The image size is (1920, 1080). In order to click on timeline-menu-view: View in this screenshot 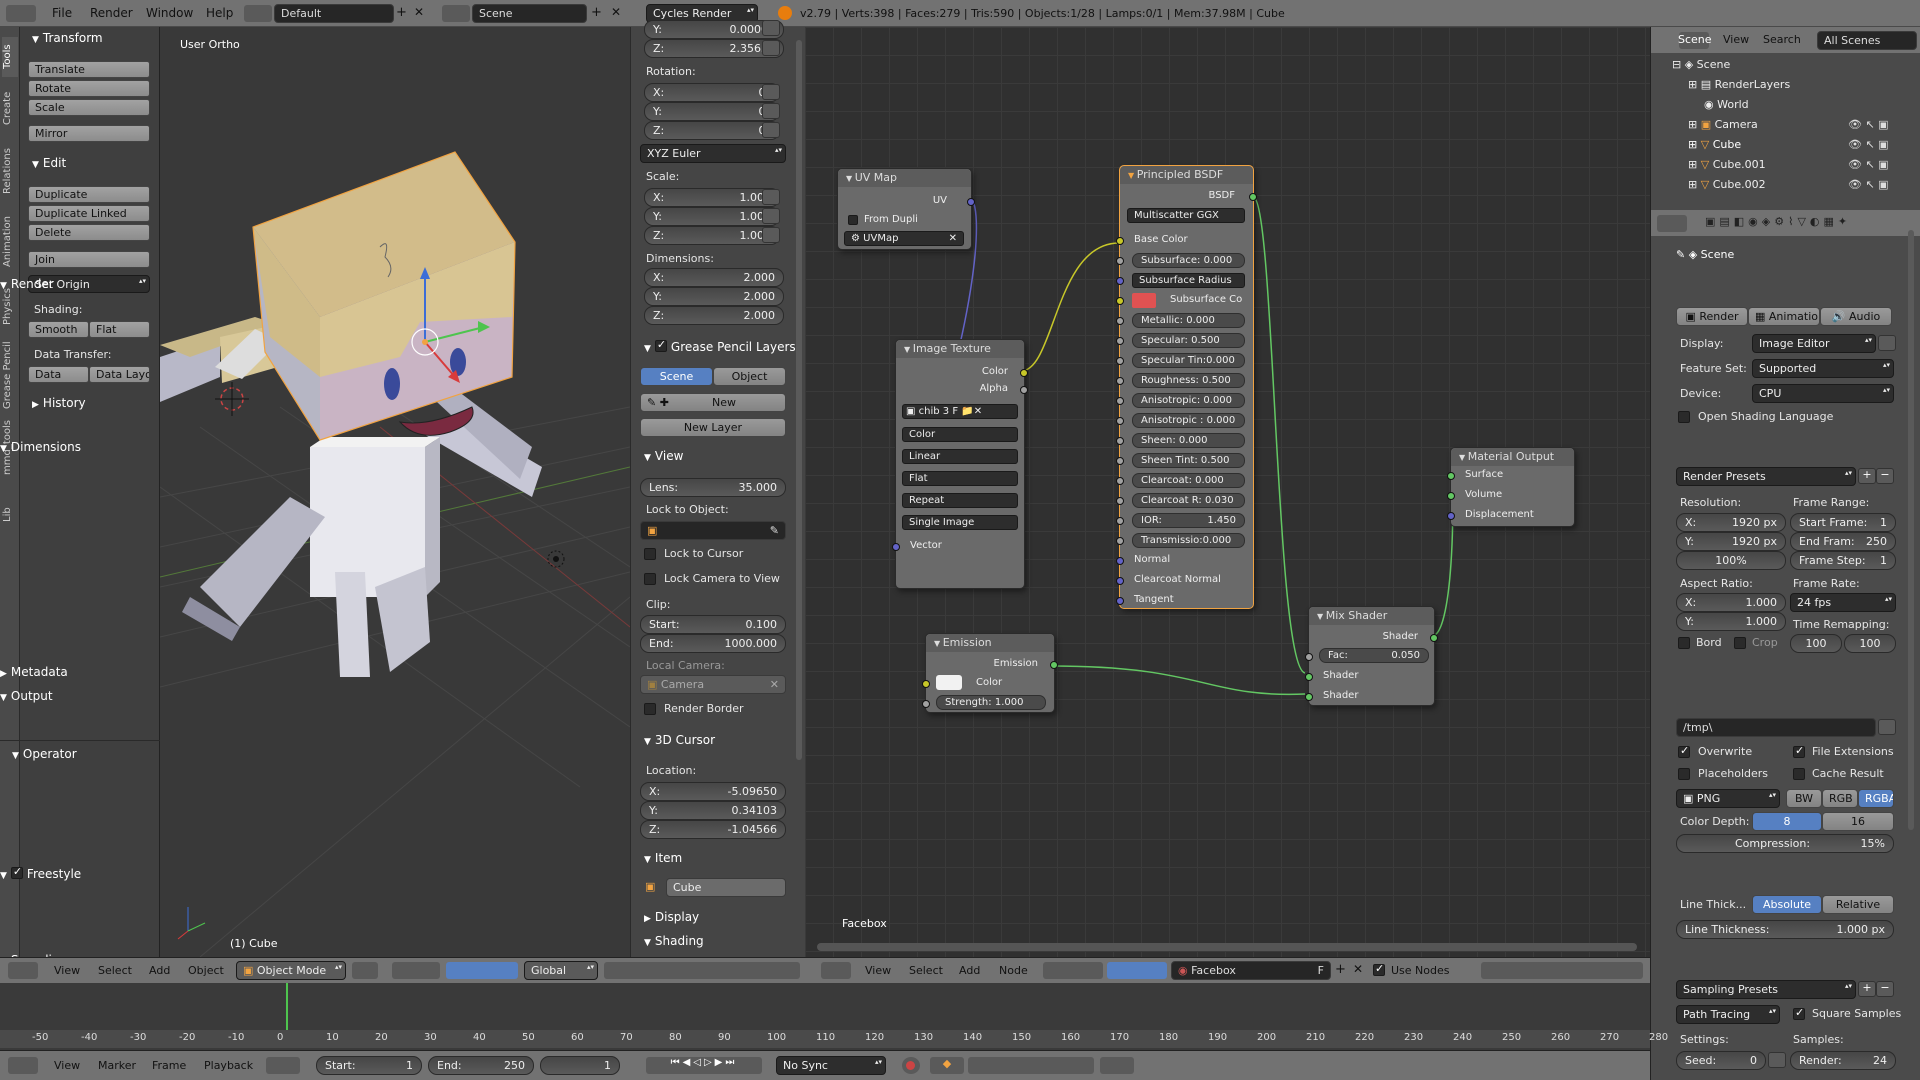, I will do `click(67, 1065)`.